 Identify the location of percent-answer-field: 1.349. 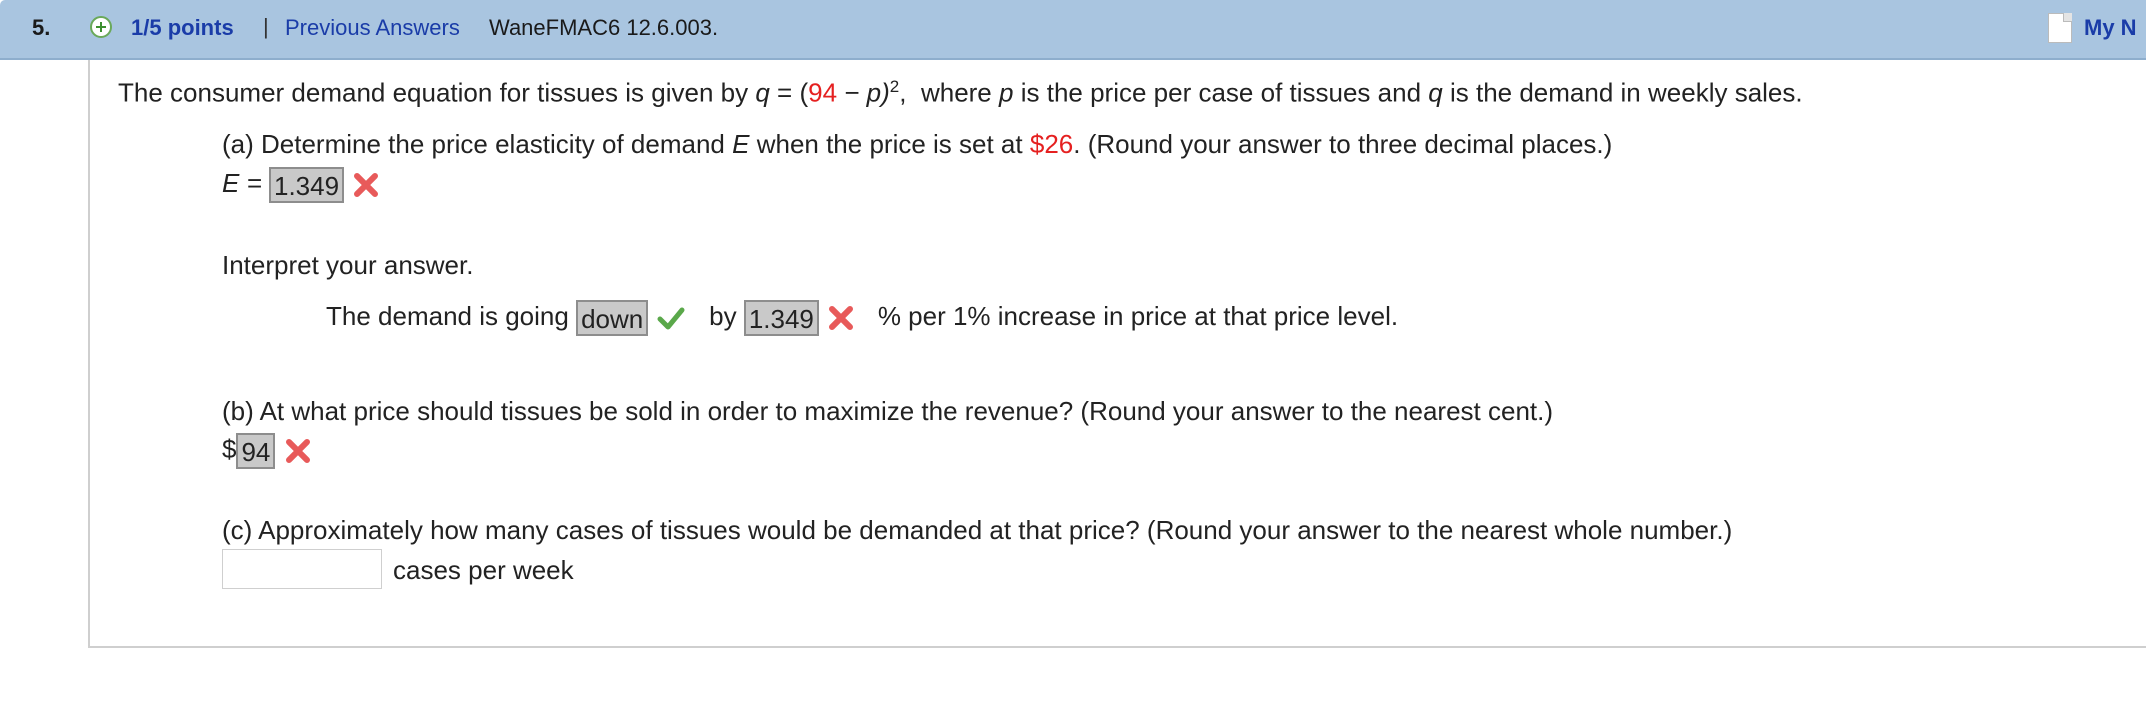
(781, 318).